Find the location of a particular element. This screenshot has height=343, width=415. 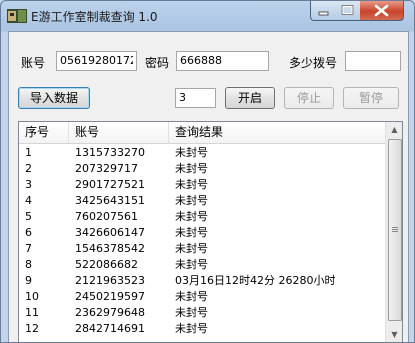

row-account: 207329717 is located at coordinates (106, 168).